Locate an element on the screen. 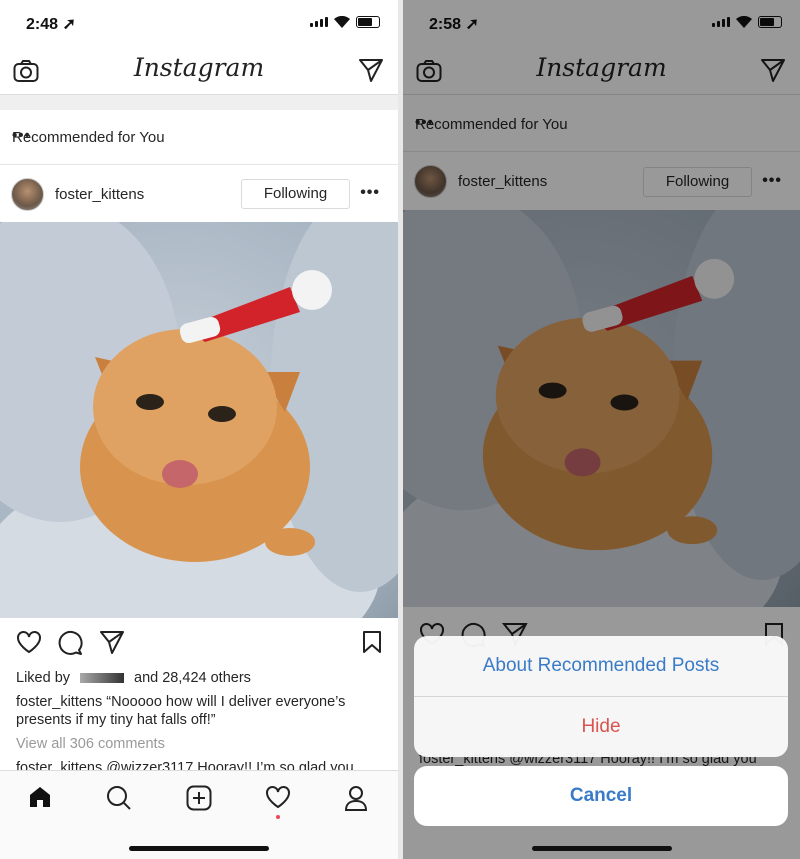  avatar is located at coordinates (27, 194).